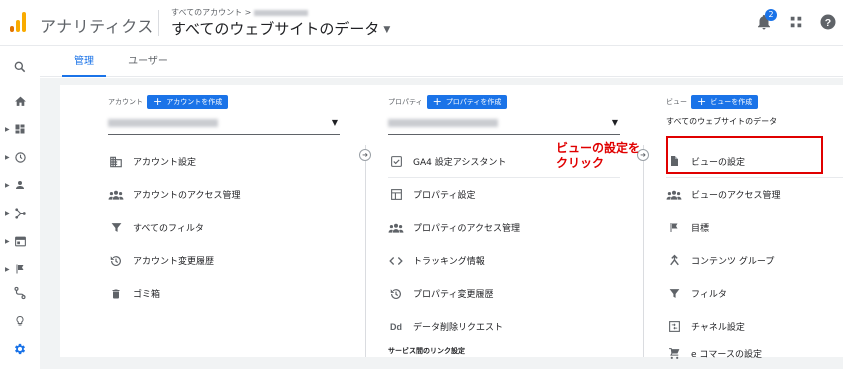 This screenshot has height=369, width=843. I want to click on help-icon: ?, so click(828, 22).